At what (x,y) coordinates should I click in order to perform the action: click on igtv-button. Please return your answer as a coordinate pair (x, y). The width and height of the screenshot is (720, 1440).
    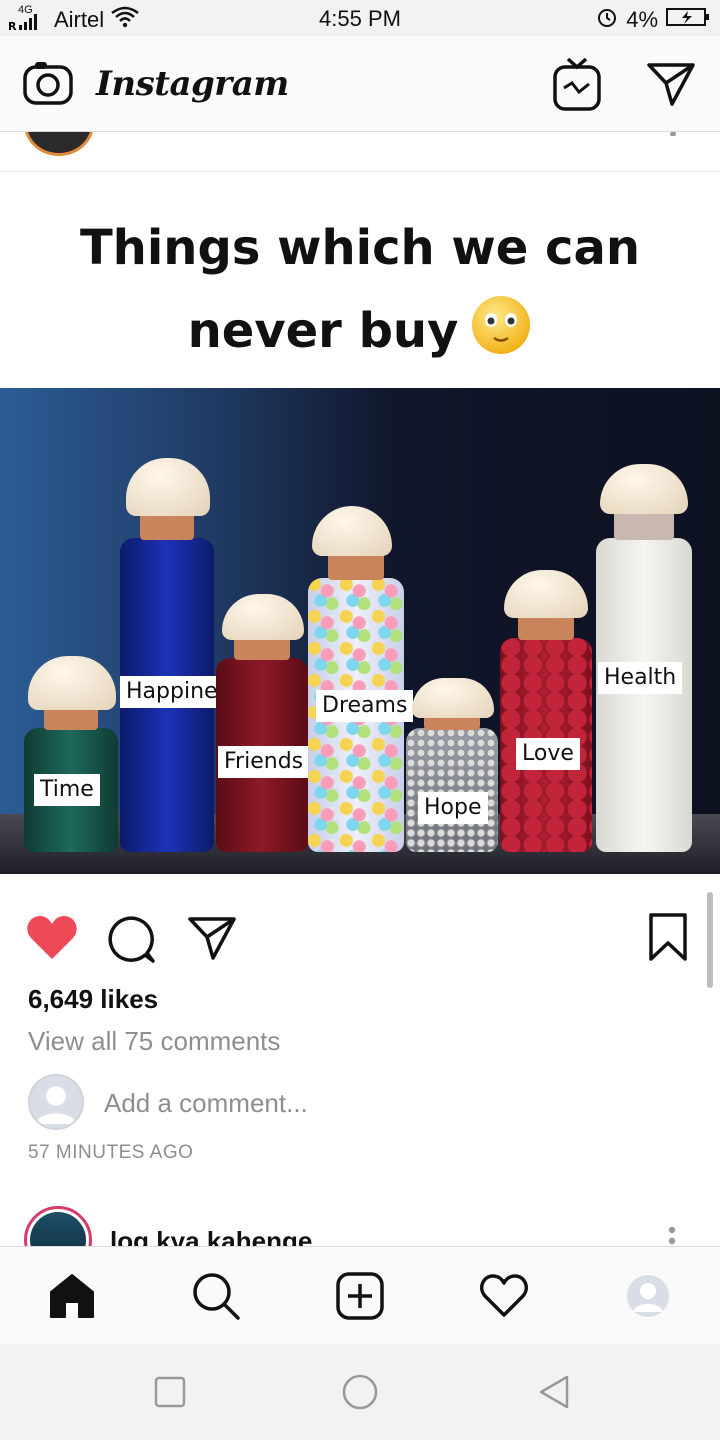
    Looking at the image, I should click on (577, 84).